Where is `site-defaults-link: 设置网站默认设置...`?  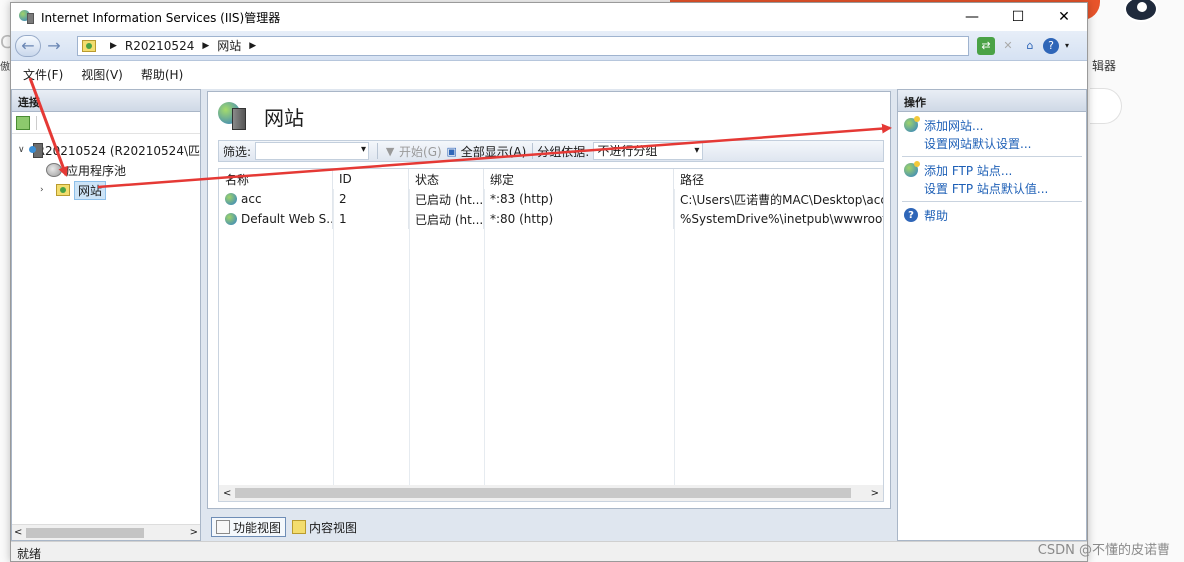
site-defaults-link: 设置网站默认设置... is located at coordinates (992, 143).